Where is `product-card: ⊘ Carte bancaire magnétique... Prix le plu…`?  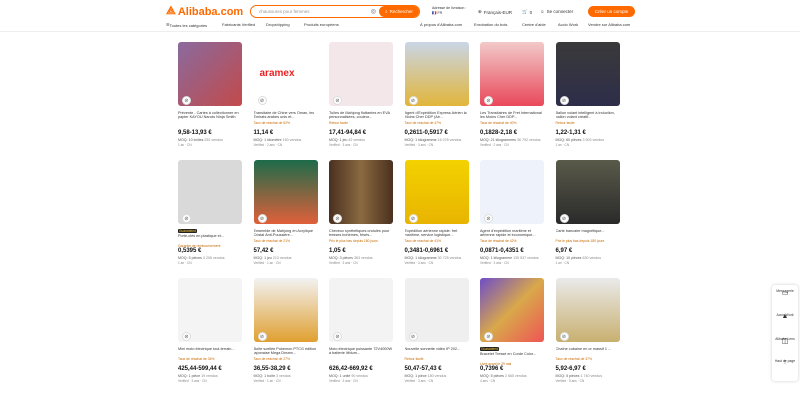
product-card: ⊘ Carte bancaire magnétique... Prix le plu… is located at coordinates (588, 213).